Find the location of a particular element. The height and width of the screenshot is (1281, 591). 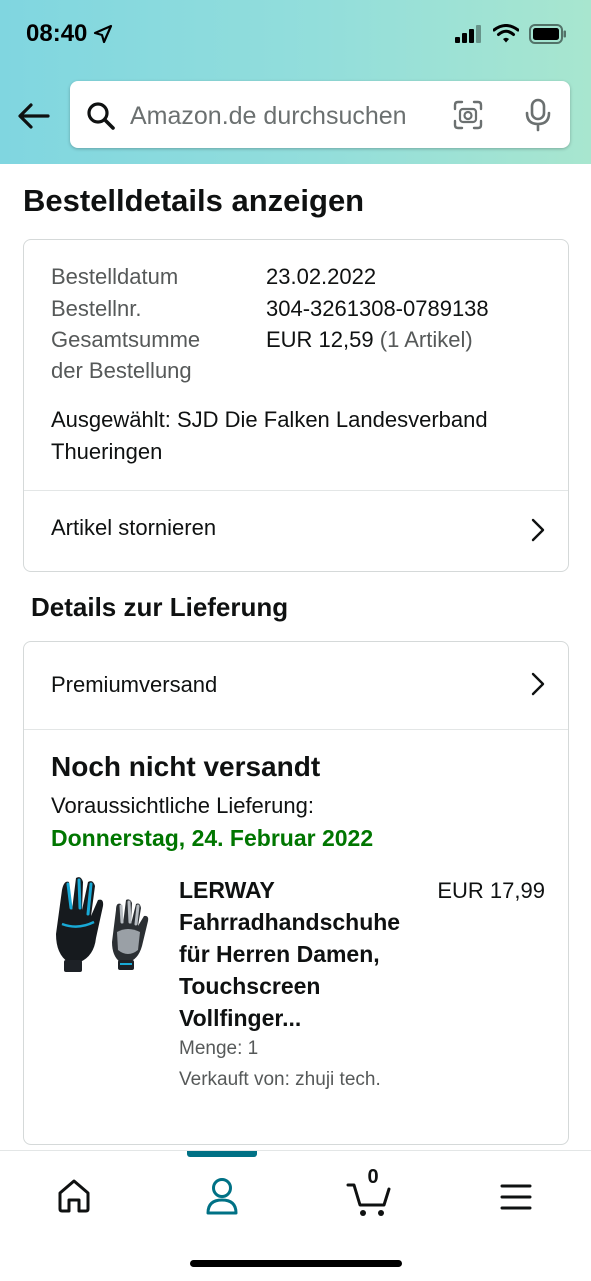

status-bar-time: 08:40 is located at coordinates (69, 34).